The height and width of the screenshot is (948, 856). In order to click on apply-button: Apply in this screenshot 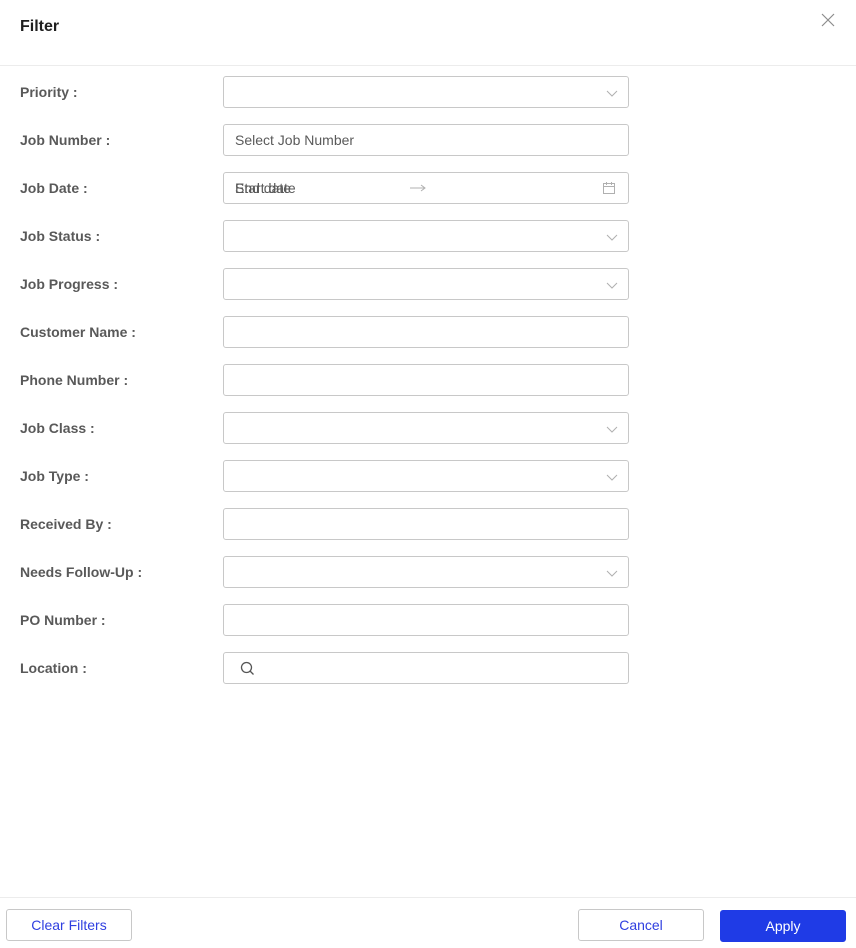, I will do `click(783, 926)`.